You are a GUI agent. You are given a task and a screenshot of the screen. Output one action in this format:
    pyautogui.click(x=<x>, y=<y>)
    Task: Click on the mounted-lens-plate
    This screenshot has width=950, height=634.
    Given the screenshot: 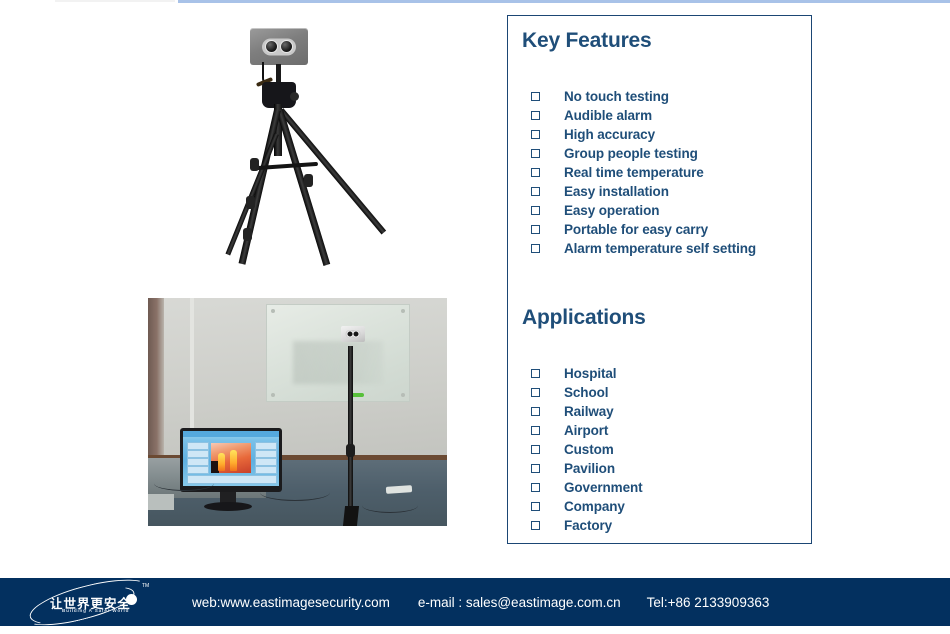 What is the action you would take?
    pyautogui.click(x=353, y=334)
    